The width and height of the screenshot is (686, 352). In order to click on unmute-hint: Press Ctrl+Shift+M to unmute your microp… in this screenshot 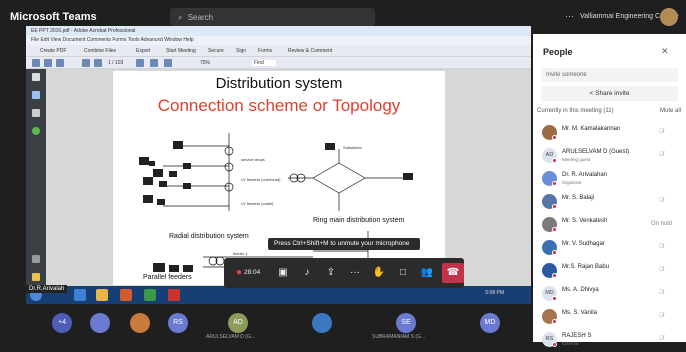, I will do `click(344, 244)`.